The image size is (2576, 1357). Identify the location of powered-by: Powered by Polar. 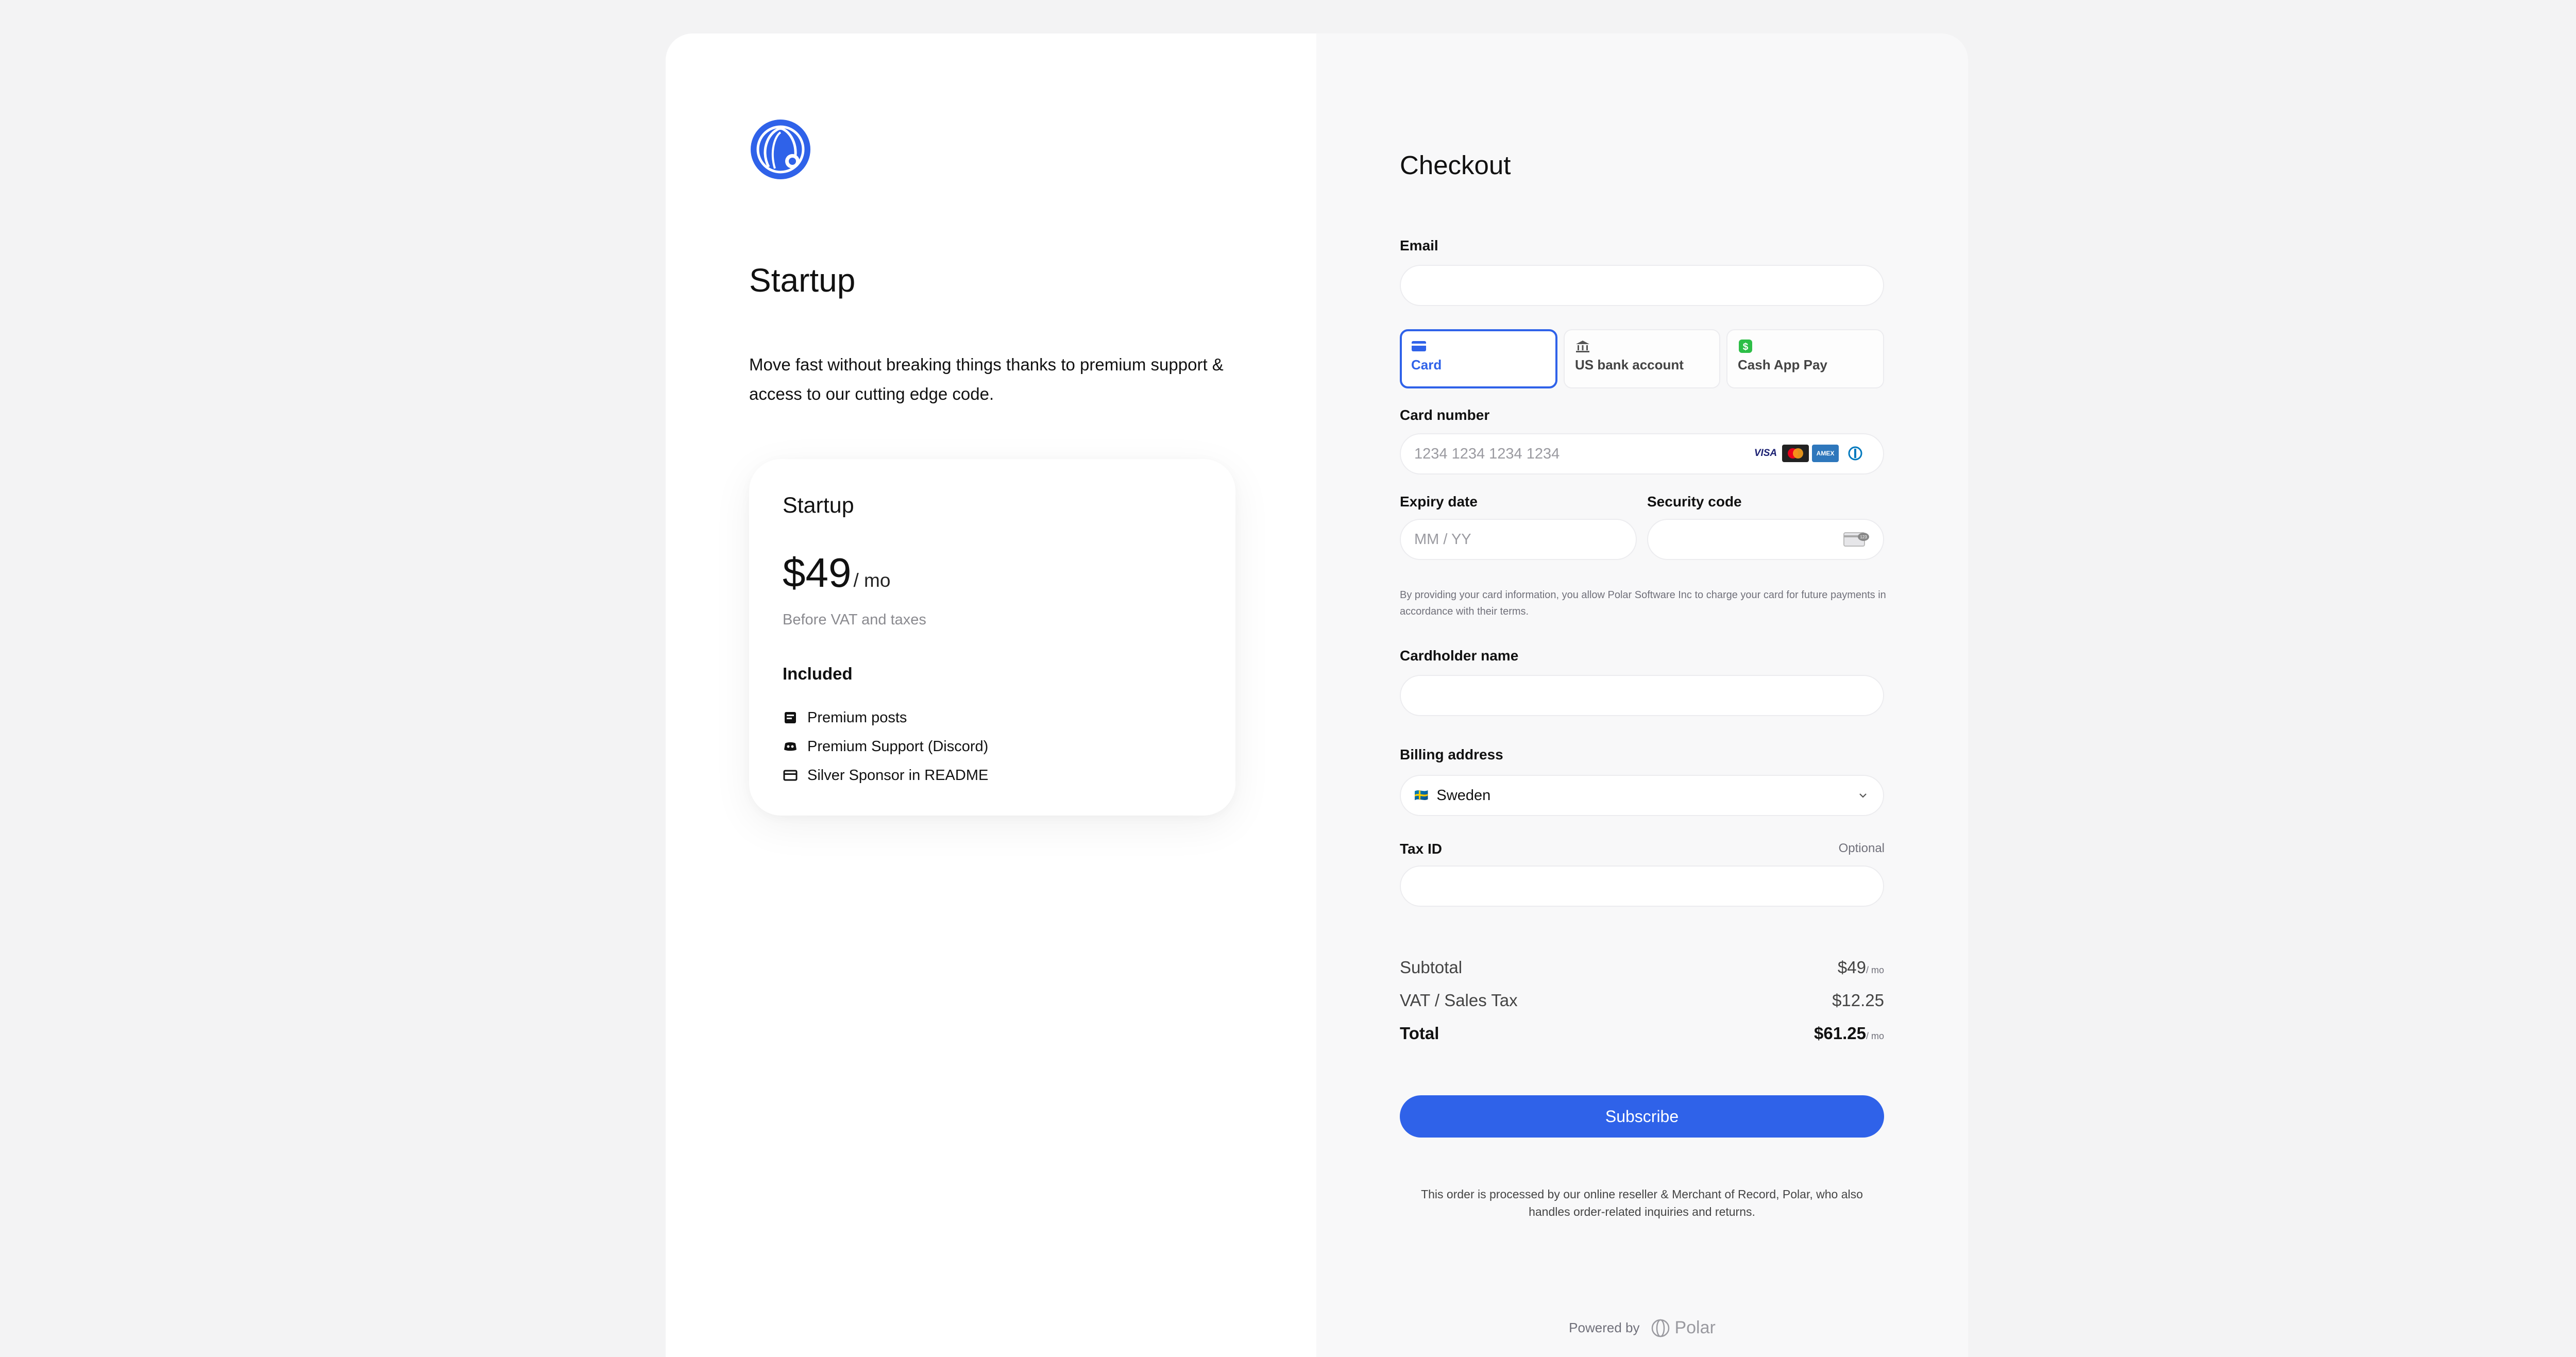
(1642, 1328).